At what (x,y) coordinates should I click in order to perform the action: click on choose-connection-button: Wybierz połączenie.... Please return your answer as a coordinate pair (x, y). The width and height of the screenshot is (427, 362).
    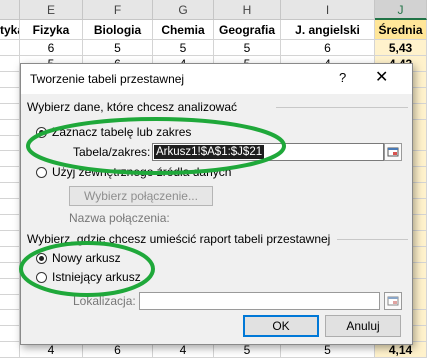
    Looking at the image, I should click on (141, 196).